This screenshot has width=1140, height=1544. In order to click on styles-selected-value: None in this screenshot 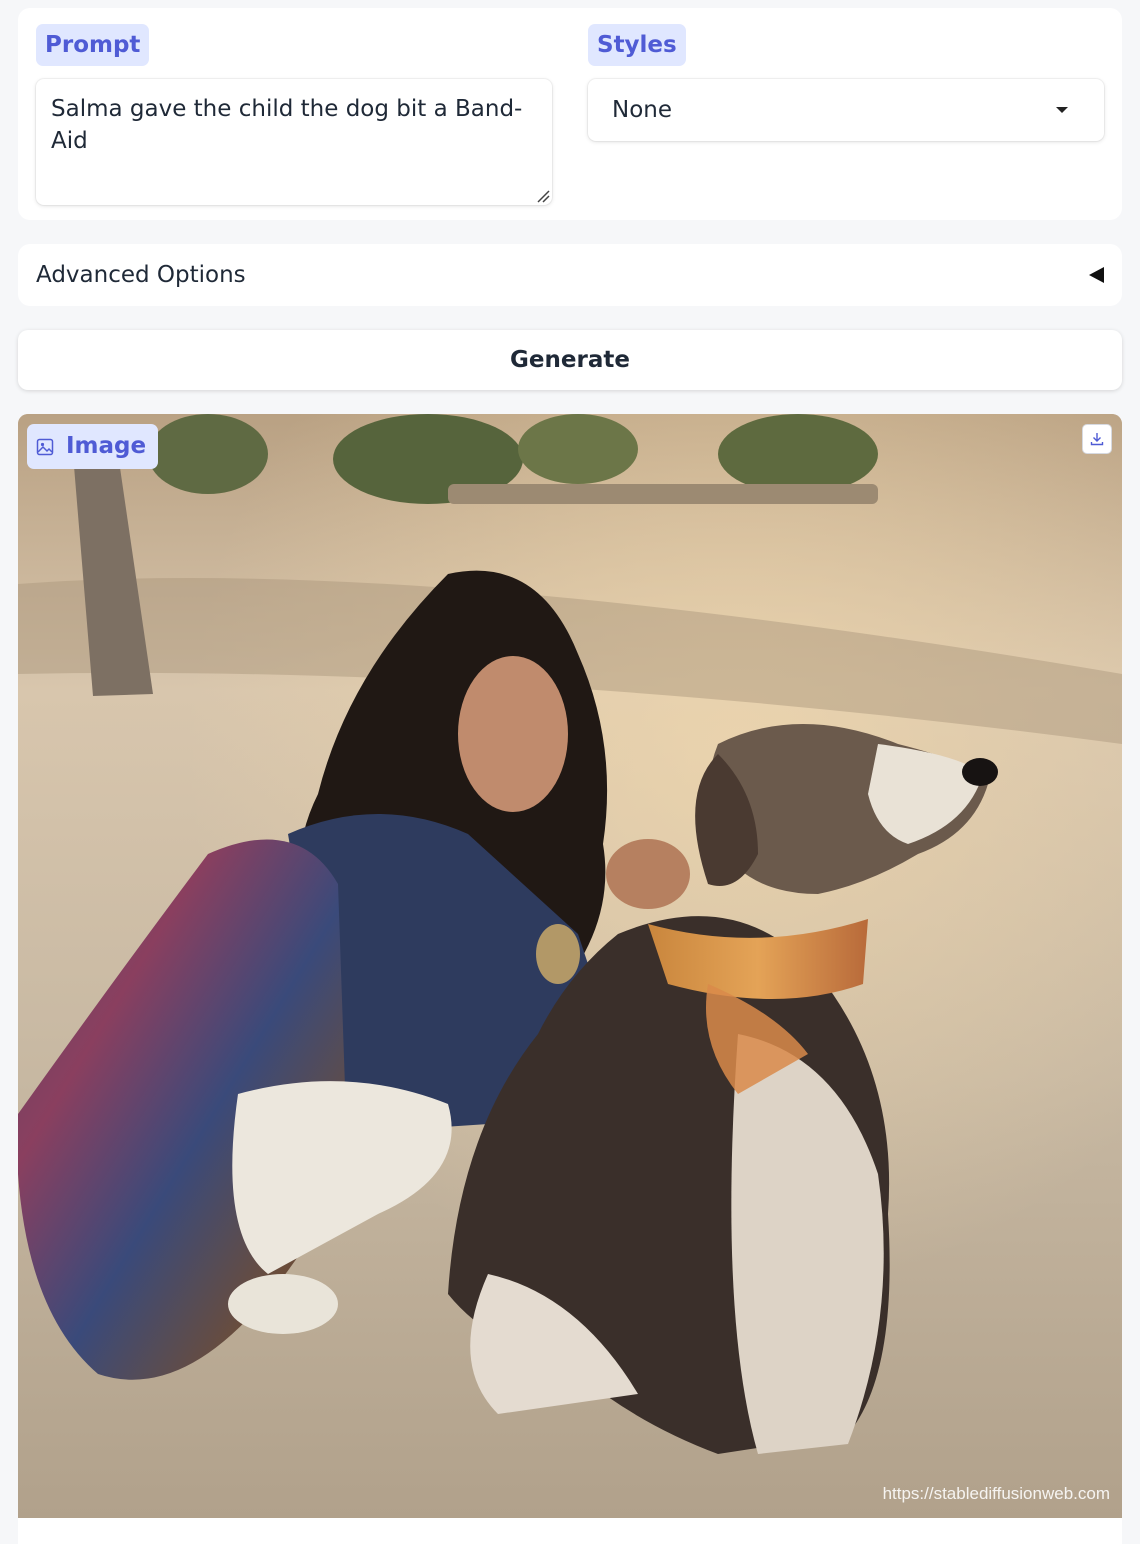, I will do `click(642, 110)`.